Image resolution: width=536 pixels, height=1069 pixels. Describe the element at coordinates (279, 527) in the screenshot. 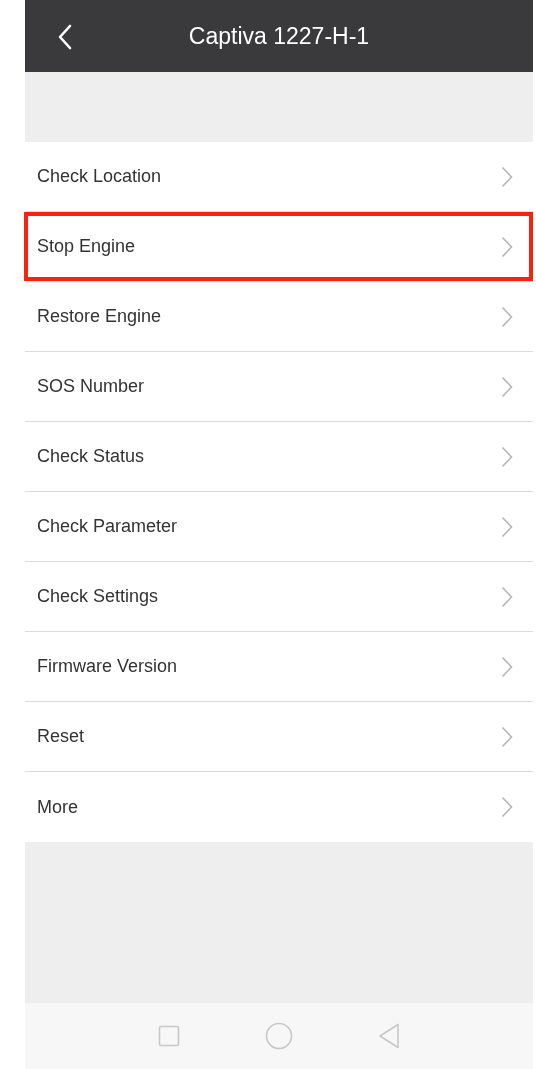

I see `menu-item: Check Parameter` at that location.